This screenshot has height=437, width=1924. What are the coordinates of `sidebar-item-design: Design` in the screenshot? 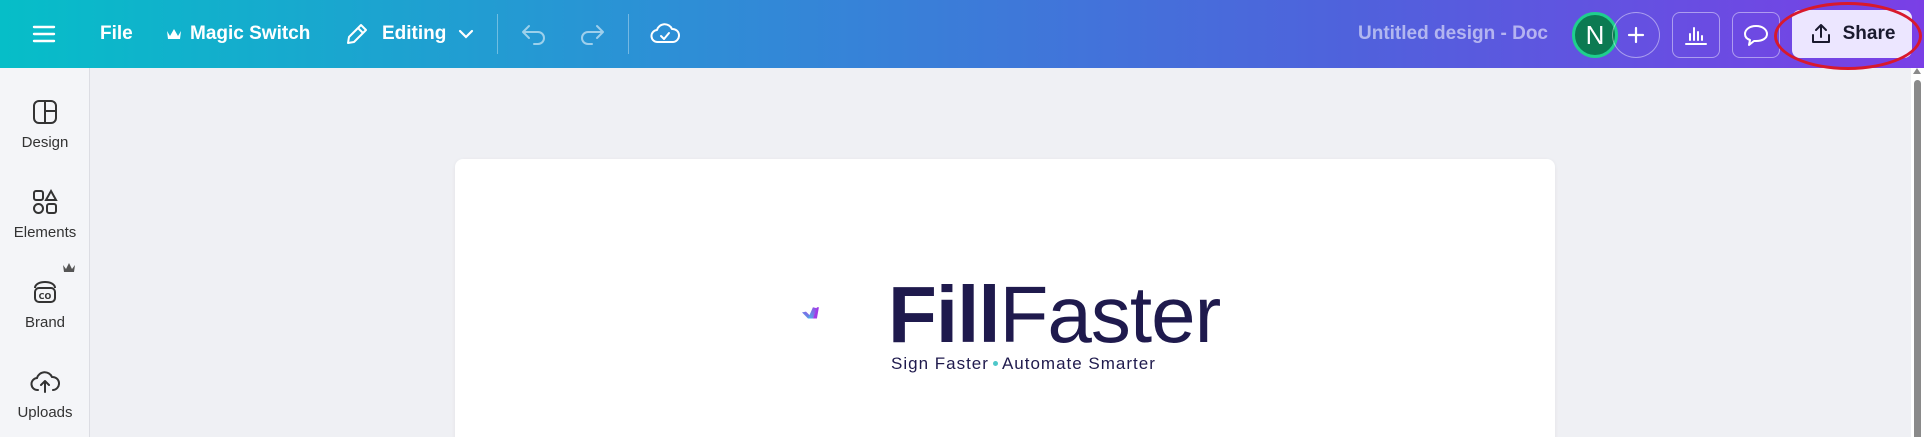 It's located at (45, 124).